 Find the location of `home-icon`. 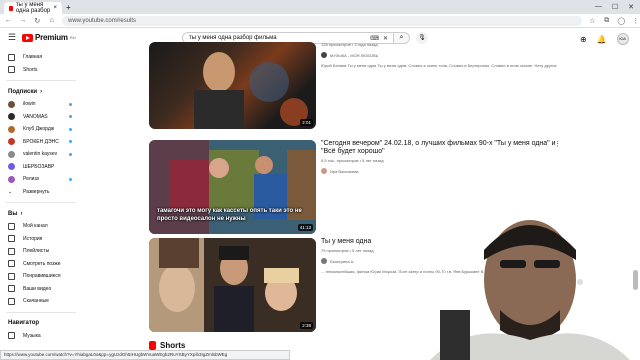

home-icon is located at coordinates (11, 57).